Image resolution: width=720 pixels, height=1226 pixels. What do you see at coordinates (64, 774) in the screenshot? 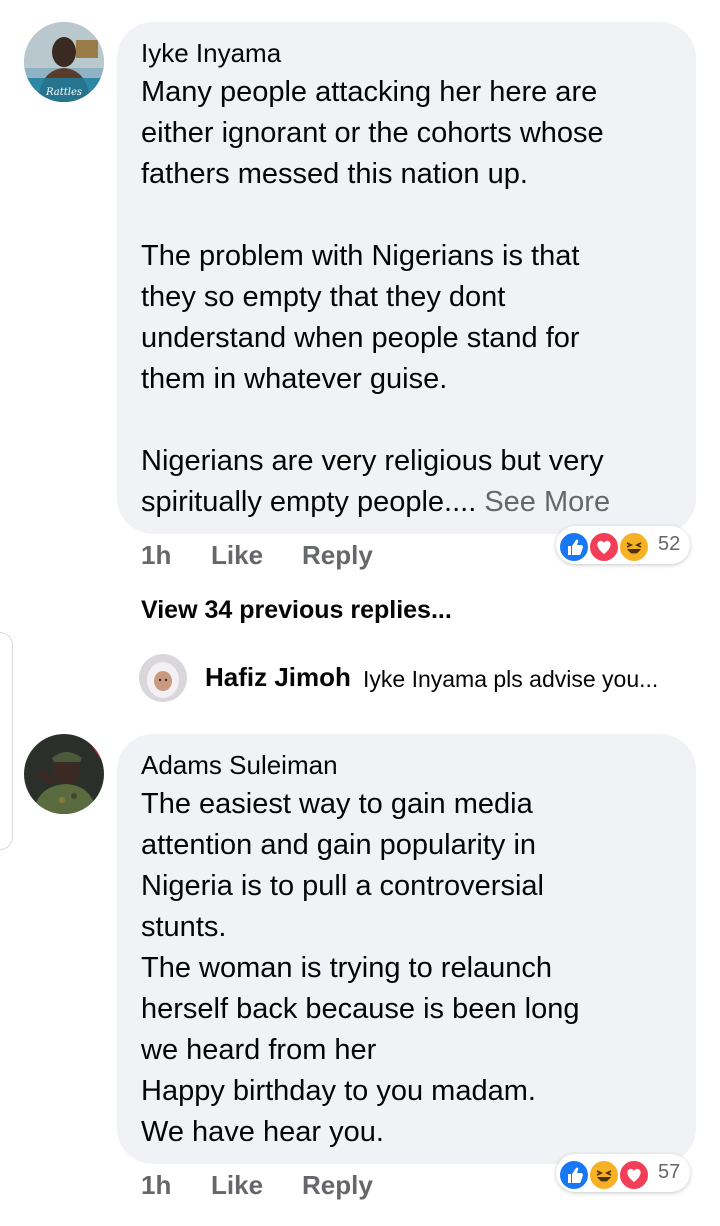
I see `avatar-adams-suleiman` at bounding box center [64, 774].